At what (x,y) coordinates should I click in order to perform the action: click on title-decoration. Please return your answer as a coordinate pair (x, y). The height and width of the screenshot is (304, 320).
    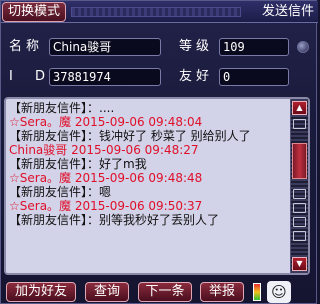
    Looking at the image, I should click on (156, 12).